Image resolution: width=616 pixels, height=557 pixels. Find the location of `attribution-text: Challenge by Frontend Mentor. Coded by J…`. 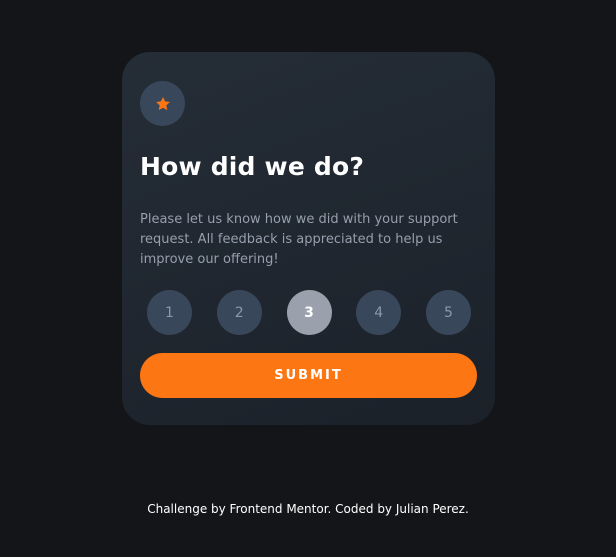

attribution-text: Challenge by Frontend Mentor. Coded by J… is located at coordinates (308, 509).